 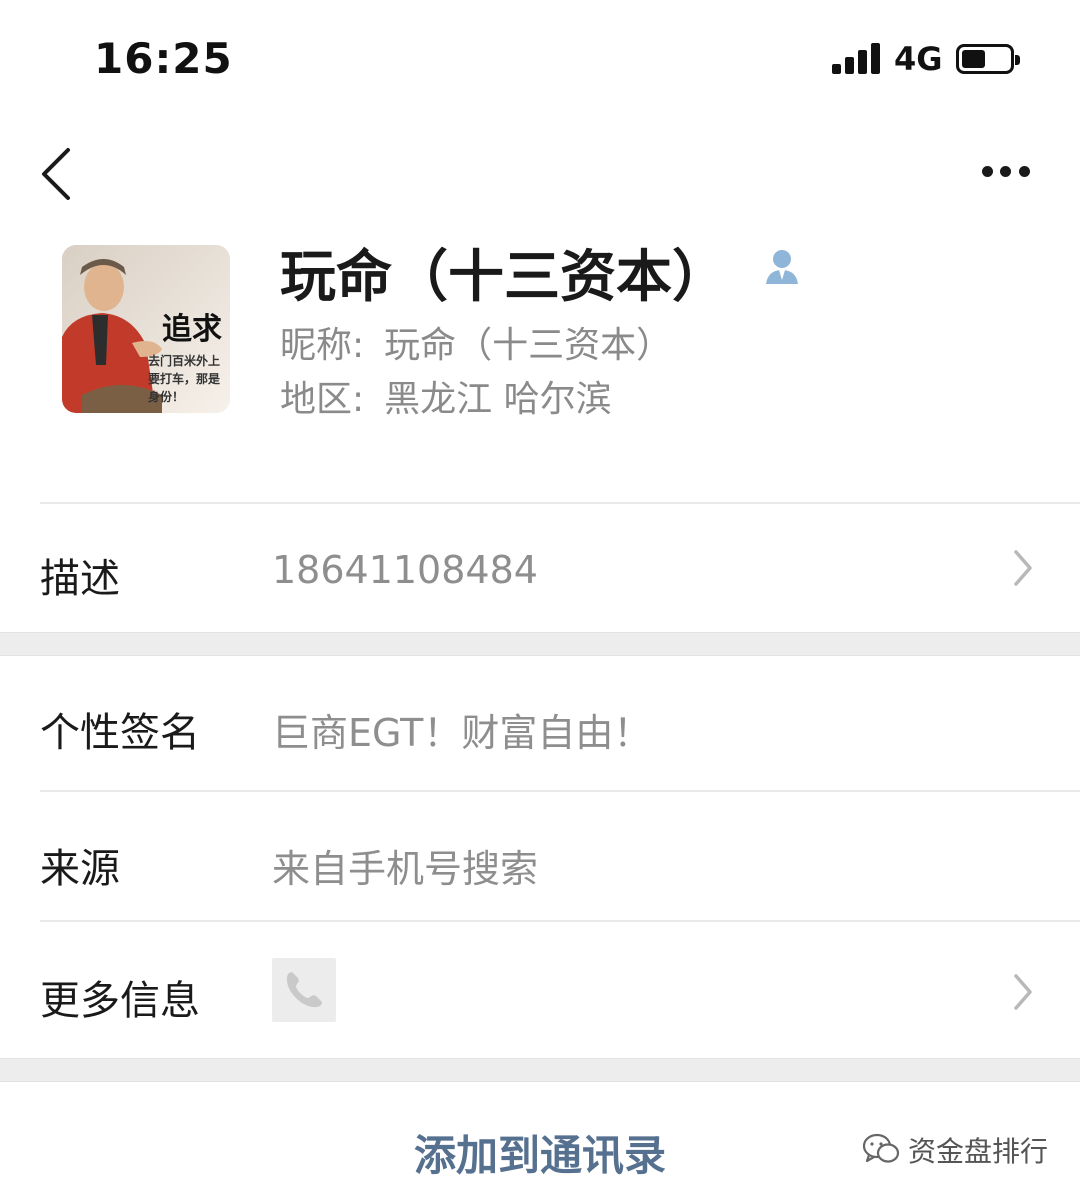 I want to click on signal-icon, so click(x=857, y=58).